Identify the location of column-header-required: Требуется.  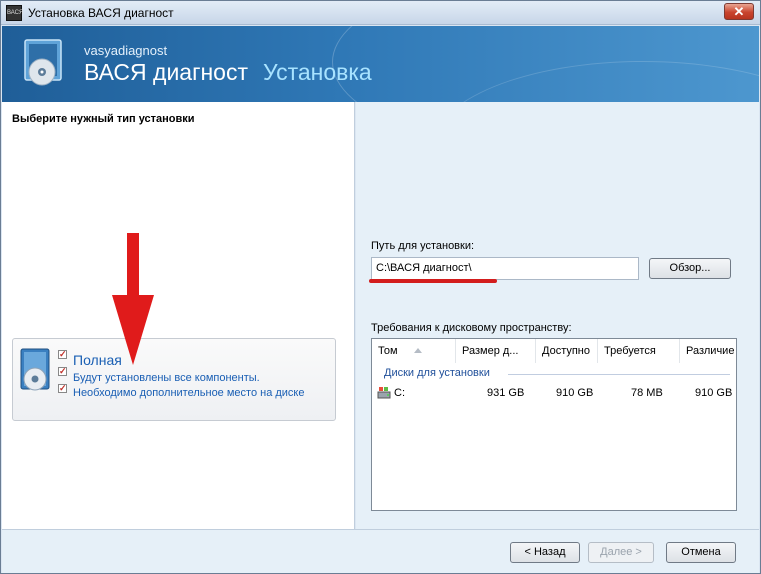
(639, 351).